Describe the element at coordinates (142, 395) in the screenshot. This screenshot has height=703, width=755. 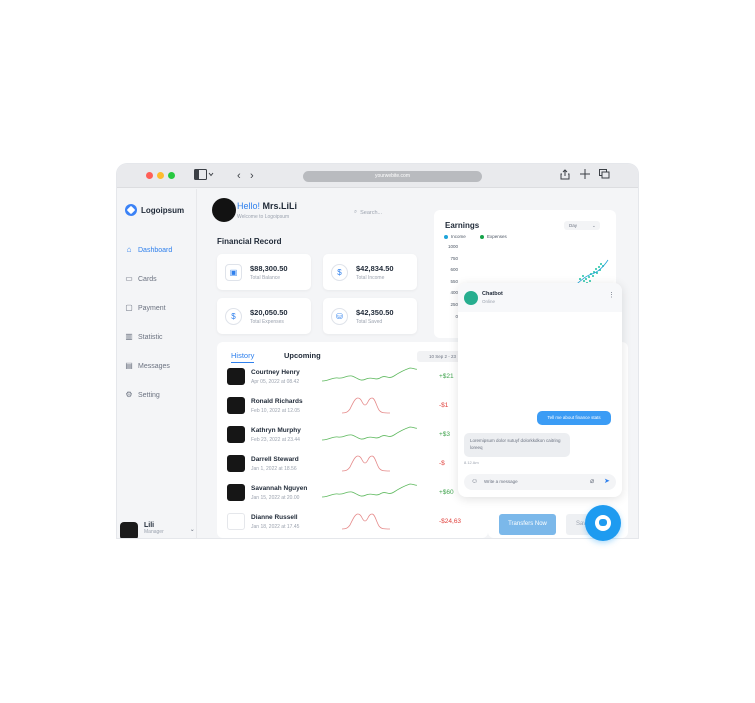
I see `sidebar-item-setting: ⚙ Setting` at that location.